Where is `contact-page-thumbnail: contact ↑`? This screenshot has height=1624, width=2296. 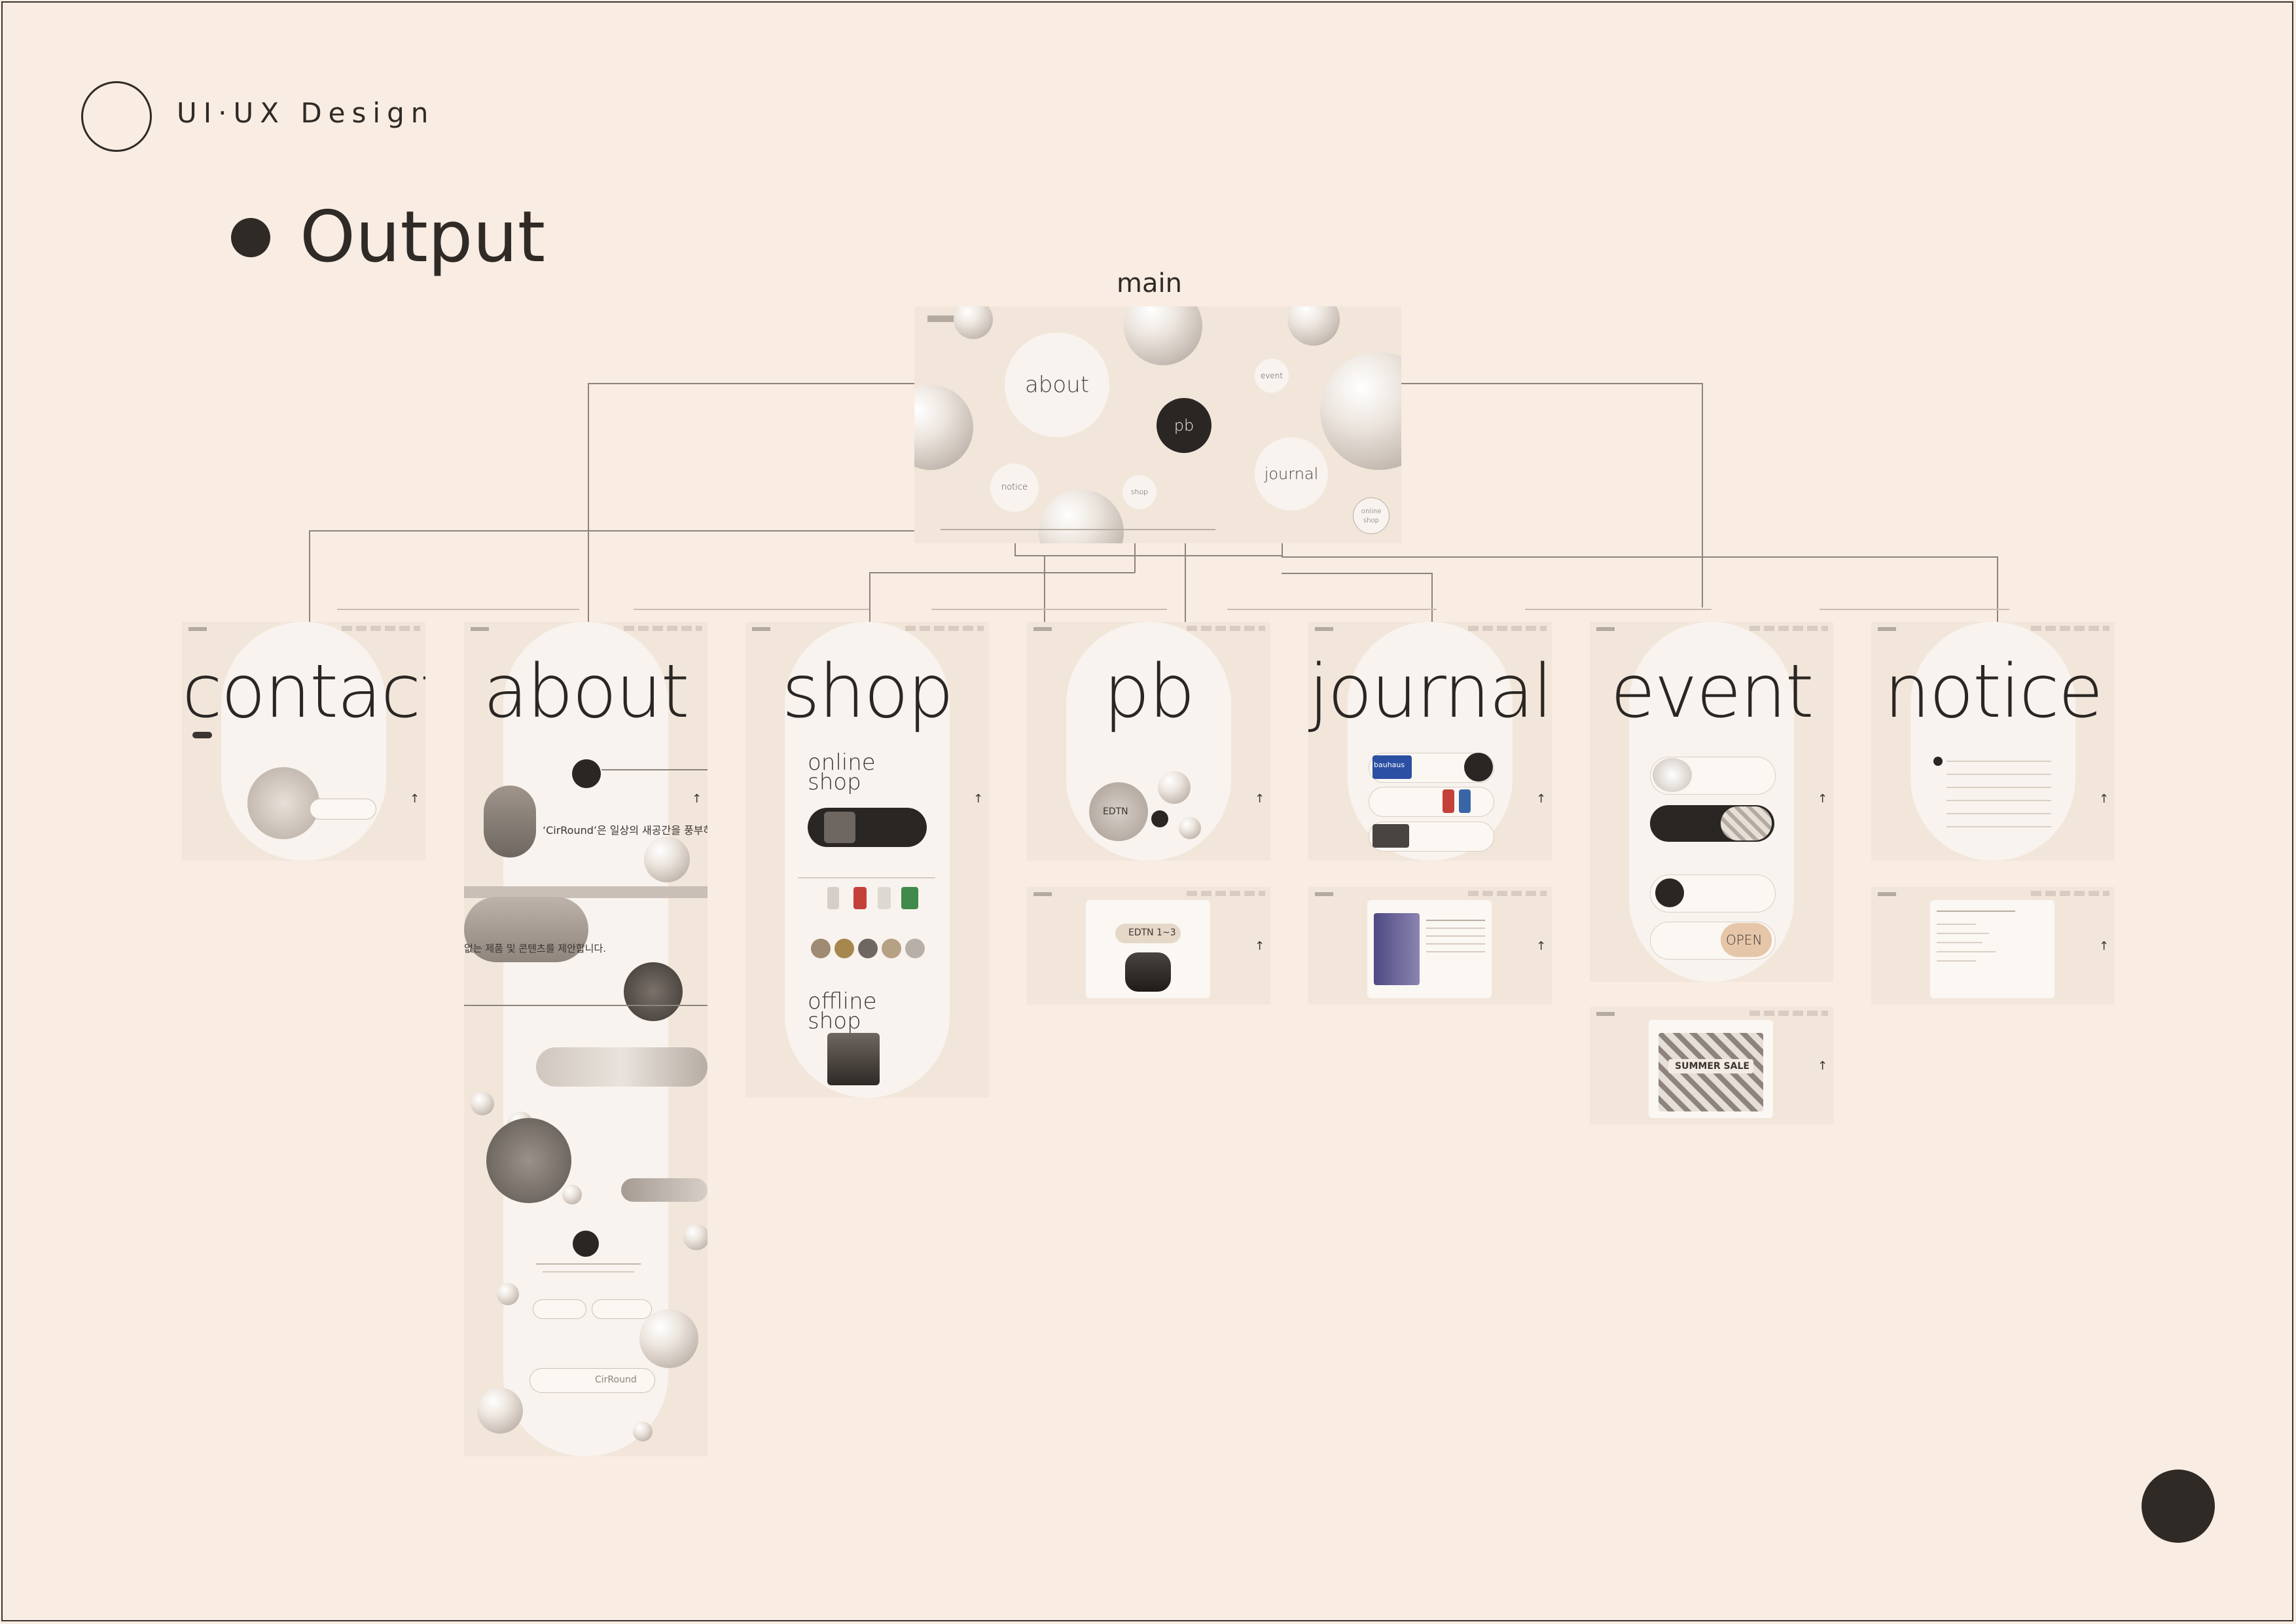 contact-page-thumbnail: contact ↑ is located at coordinates (303, 742).